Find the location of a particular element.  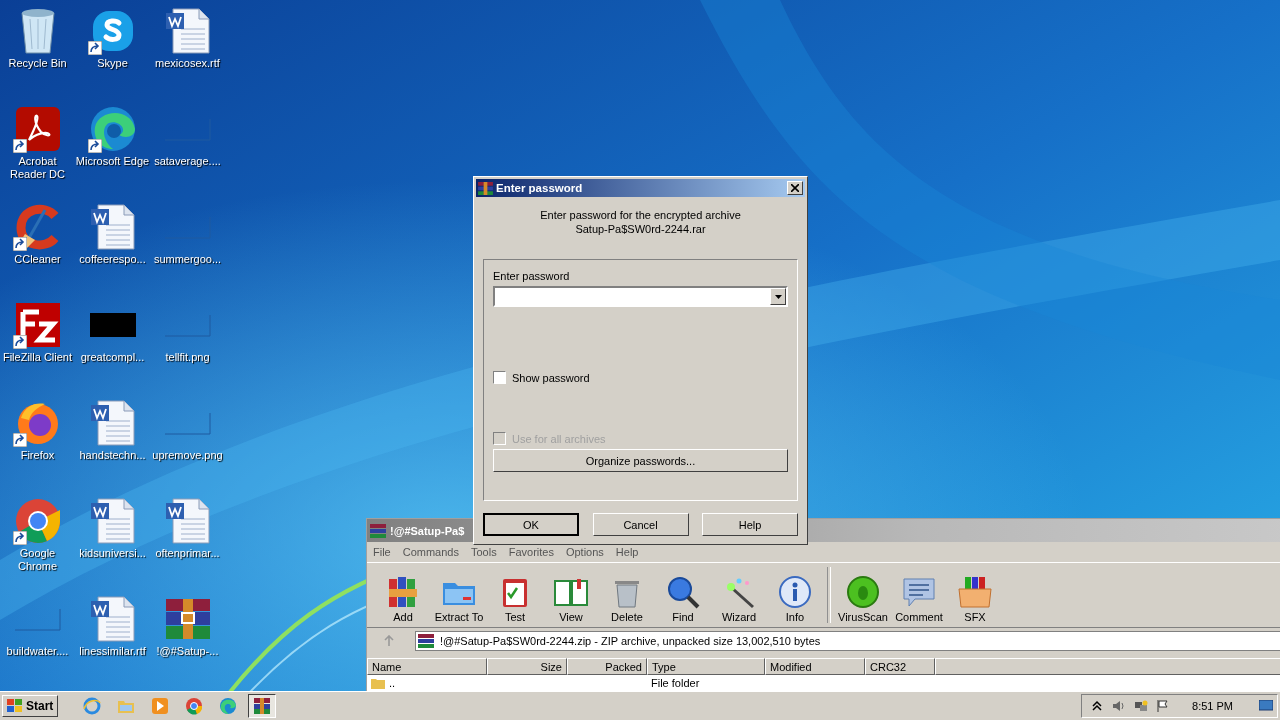

column-header: Type is located at coordinates (706, 666).